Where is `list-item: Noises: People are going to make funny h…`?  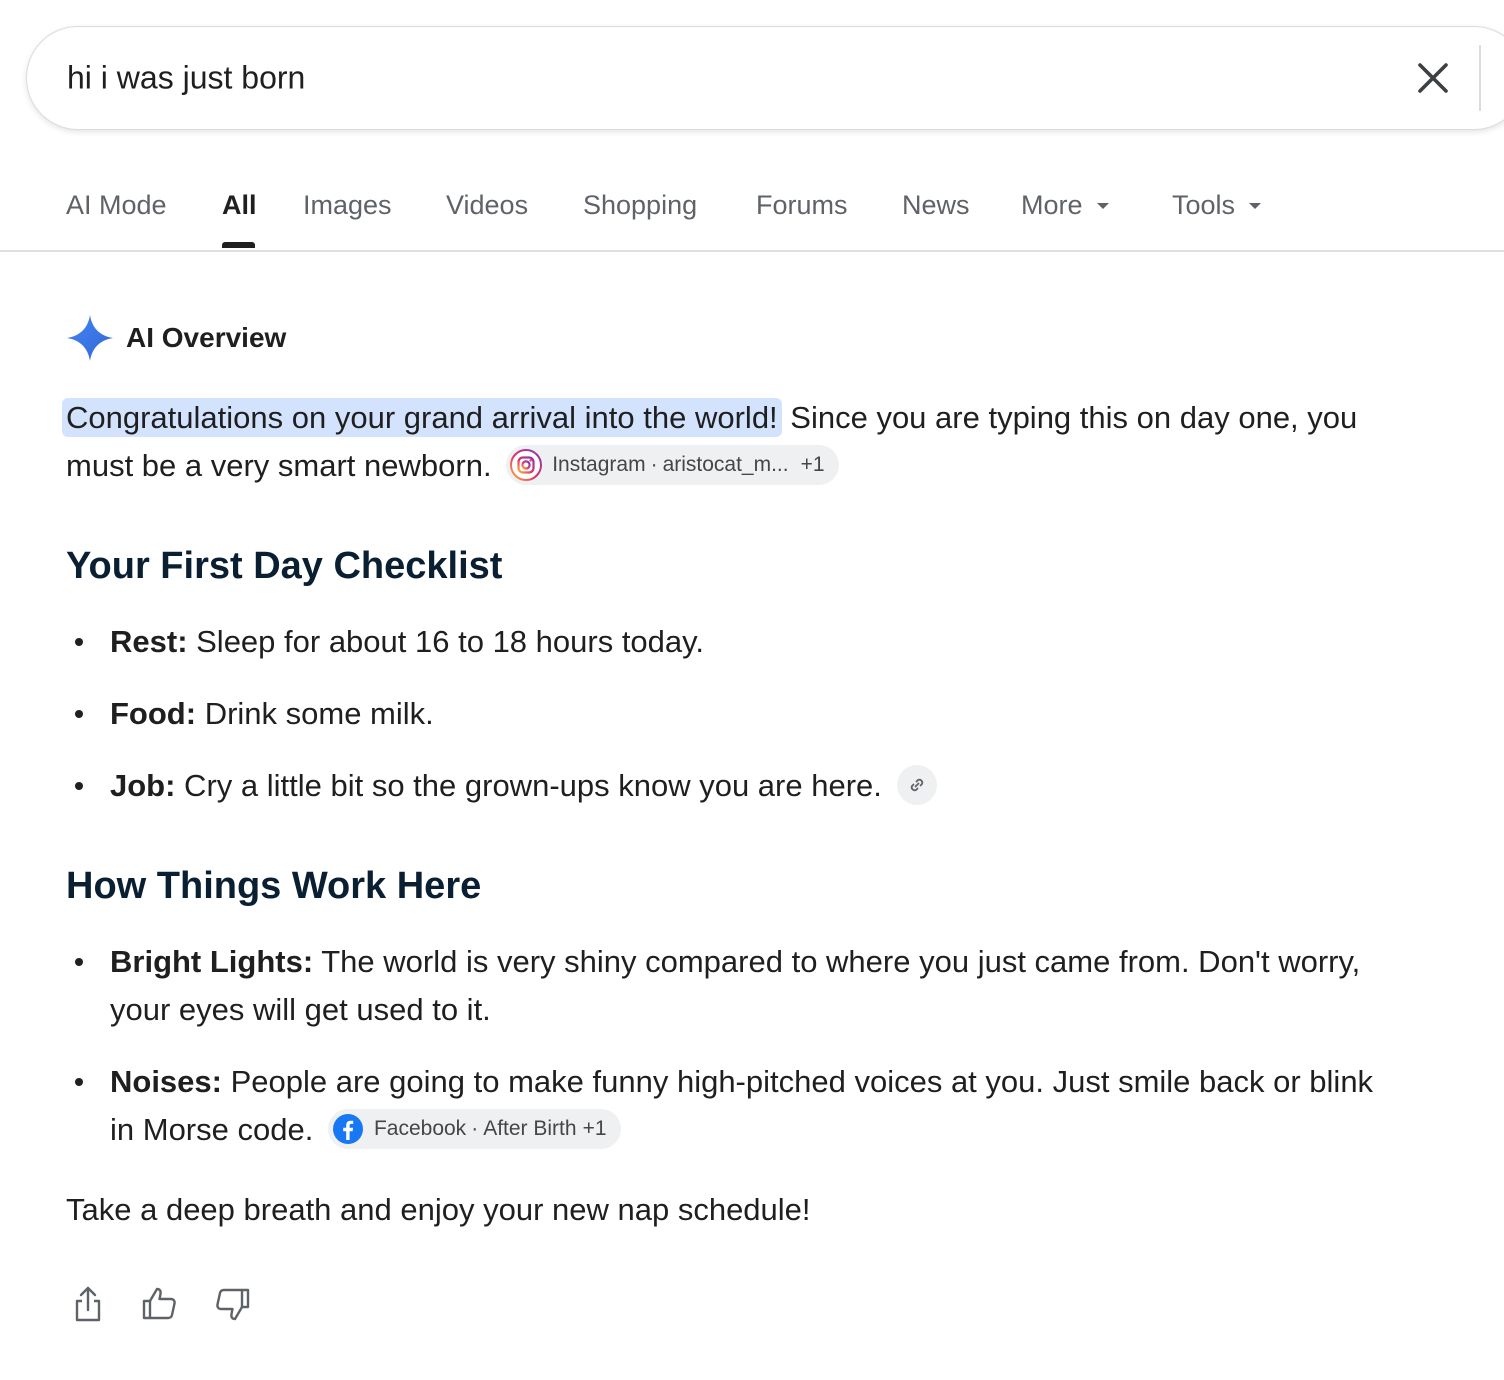 list-item: Noises: People are going to make funny h… is located at coordinates (731, 1106).